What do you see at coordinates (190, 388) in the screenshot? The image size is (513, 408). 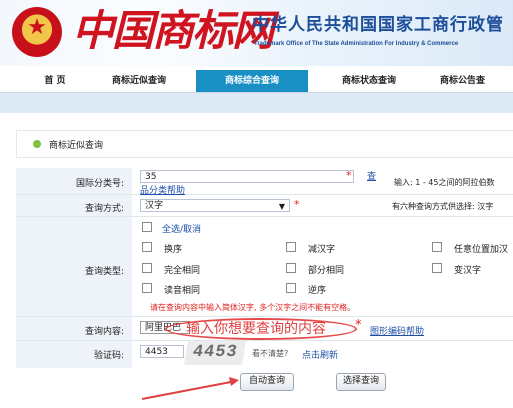 I see `annotation-arrow` at bounding box center [190, 388].